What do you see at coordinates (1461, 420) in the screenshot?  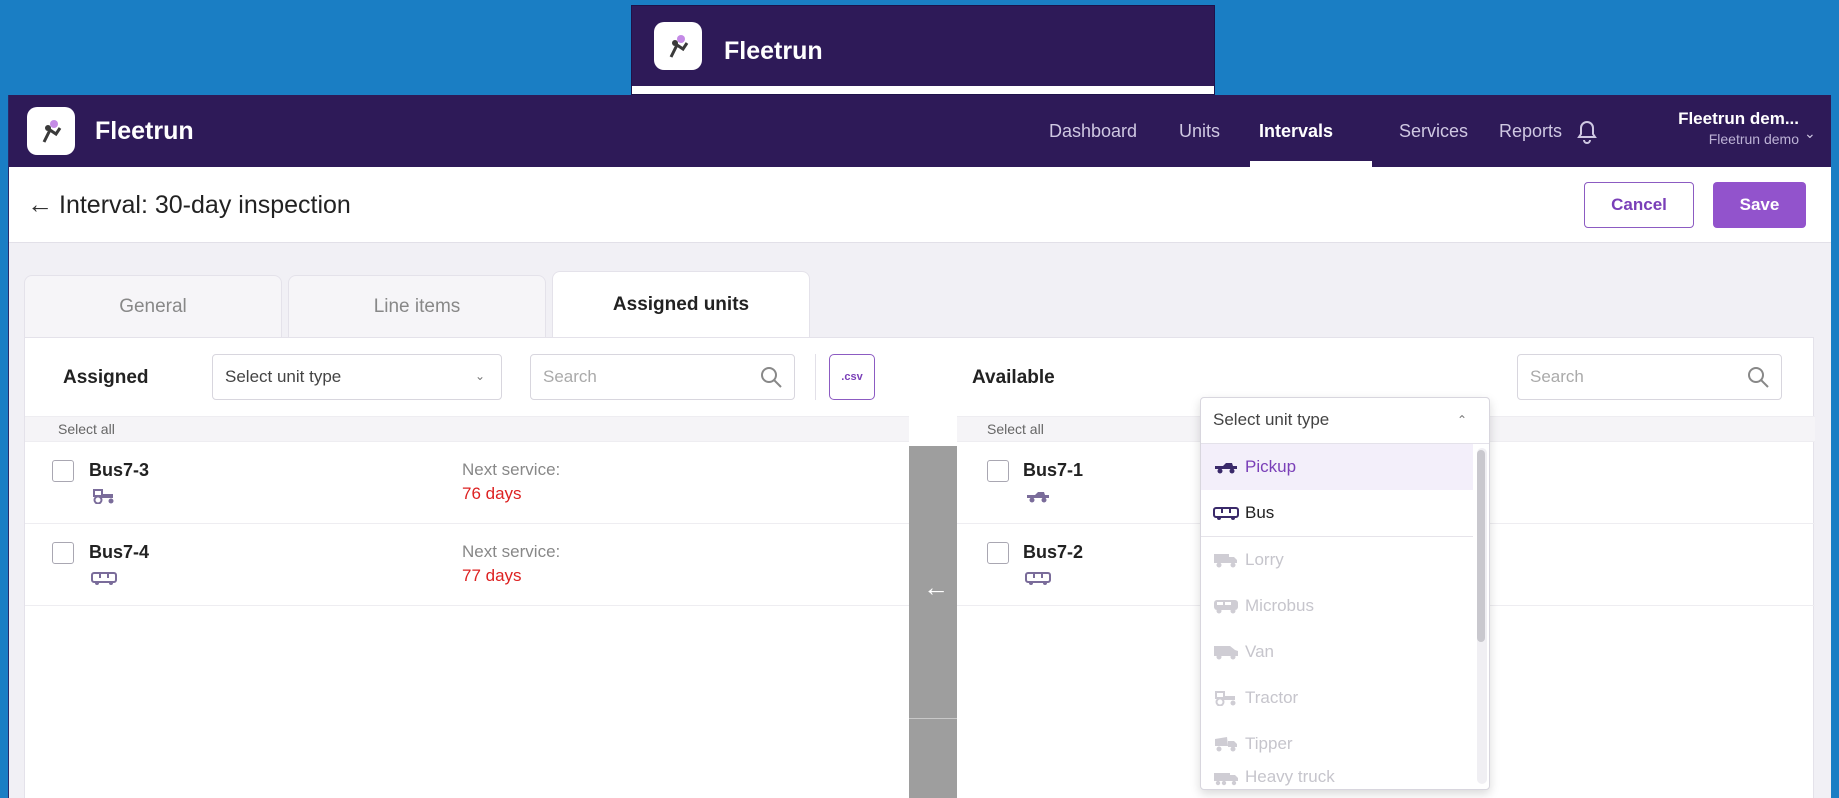 I see `chevron-up-icon: ⌃` at bounding box center [1461, 420].